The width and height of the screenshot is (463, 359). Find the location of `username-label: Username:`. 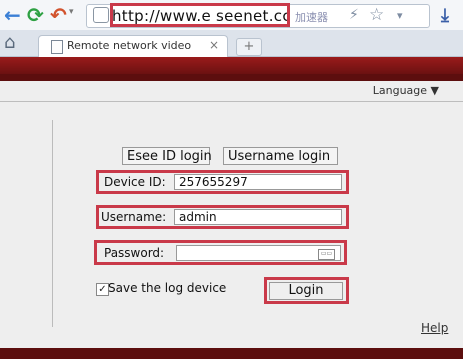

username-label: Username: is located at coordinates (134, 217).